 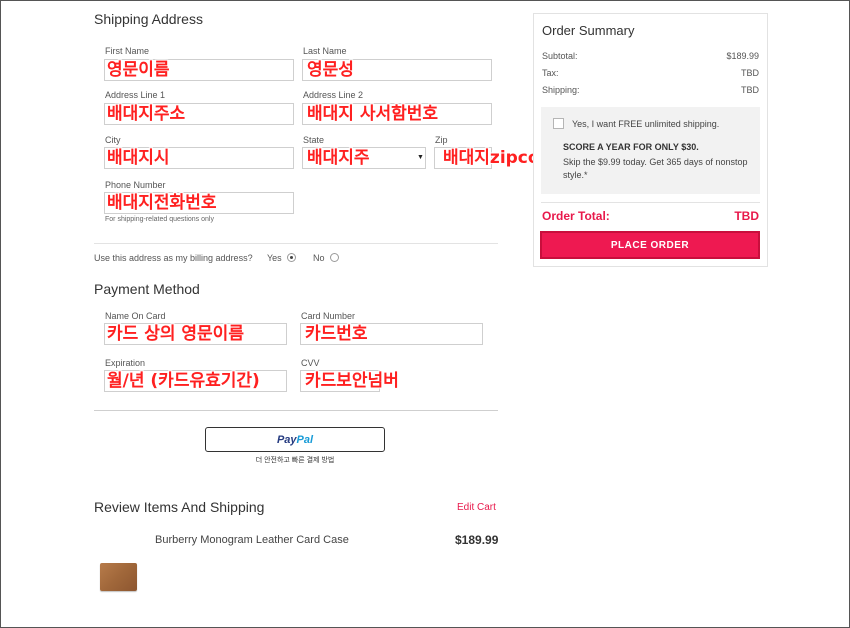 I want to click on cvv-label: CVV, so click(x=310, y=363).